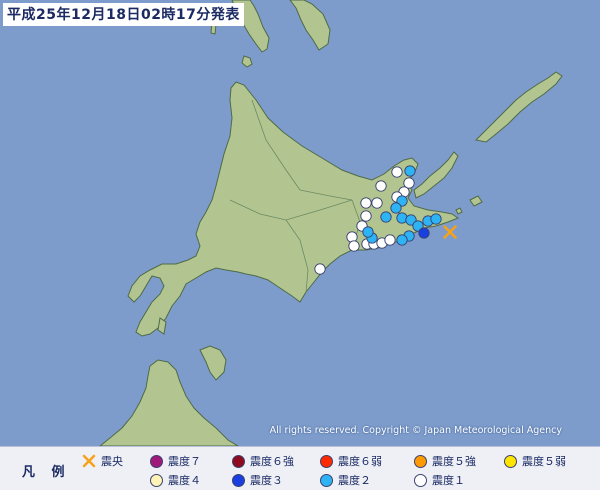  Describe the element at coordinates (420, 461) in the screenshot. I see `intensity-5-plus-swatch` at that location.